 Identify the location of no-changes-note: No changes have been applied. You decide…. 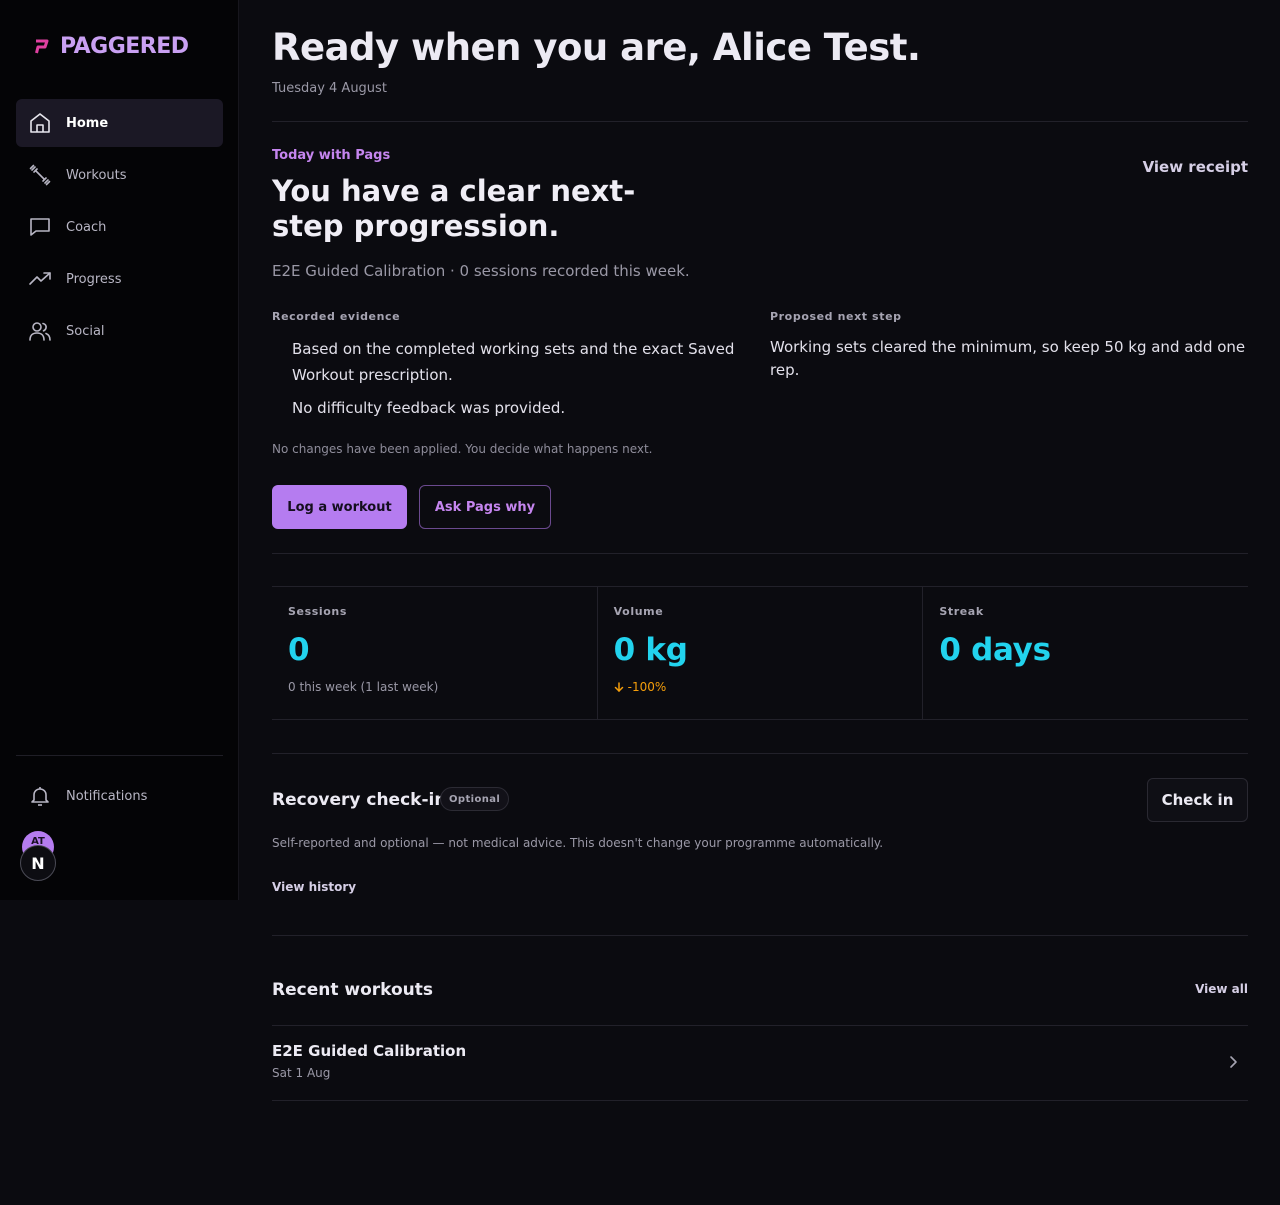
(462, 449).